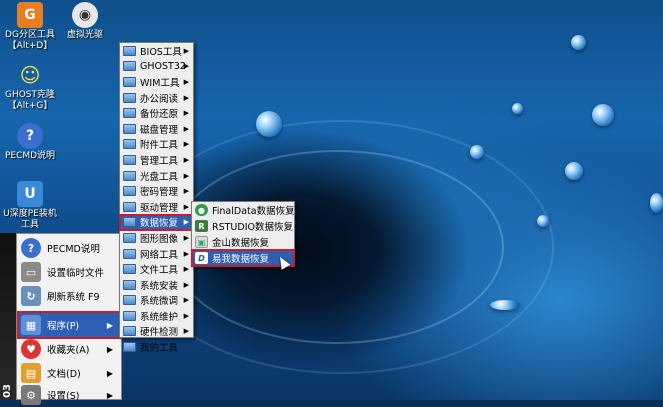 The image size is (663, 407). I want to click on programs-item-graphics: 图形图像 ▶, so click(156, 238).